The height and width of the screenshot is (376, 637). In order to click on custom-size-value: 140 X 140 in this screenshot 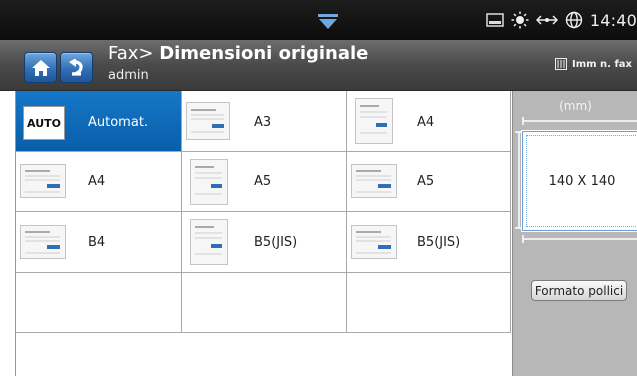, I will do `click(582, 181)`.